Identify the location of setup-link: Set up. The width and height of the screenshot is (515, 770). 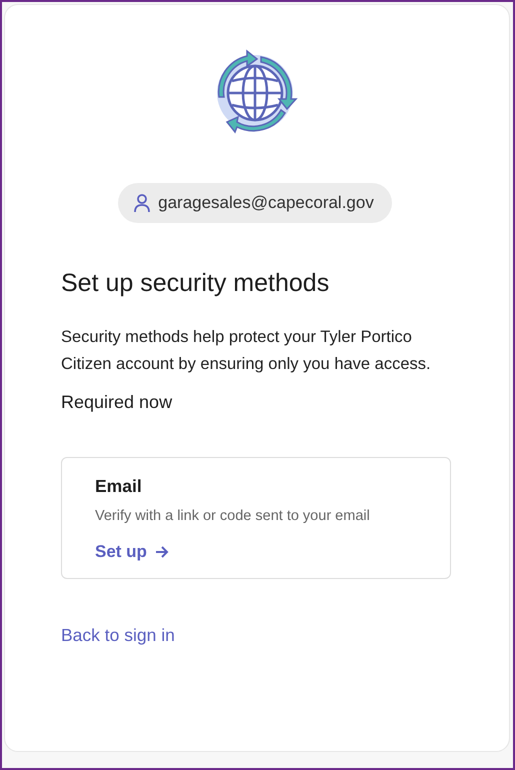
(132, 552).